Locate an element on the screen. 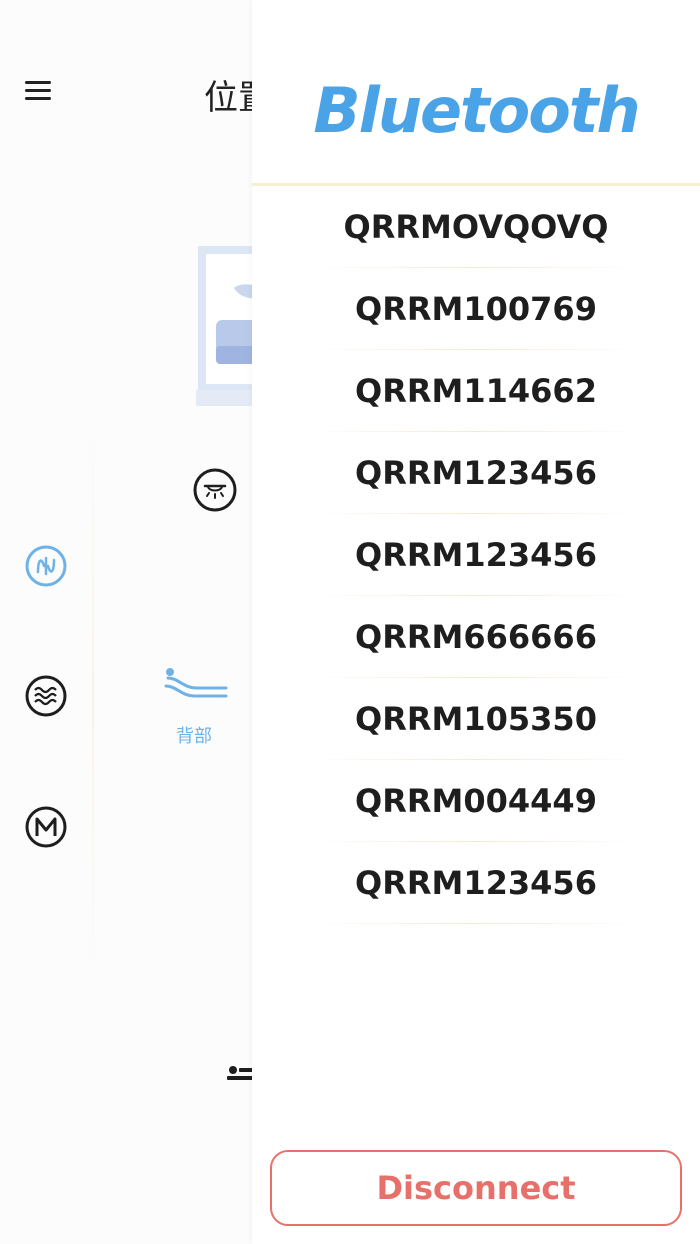 This screenshot has height=1244, width=700. device-item: QRRM100769 is located at coordinates (476, 309).